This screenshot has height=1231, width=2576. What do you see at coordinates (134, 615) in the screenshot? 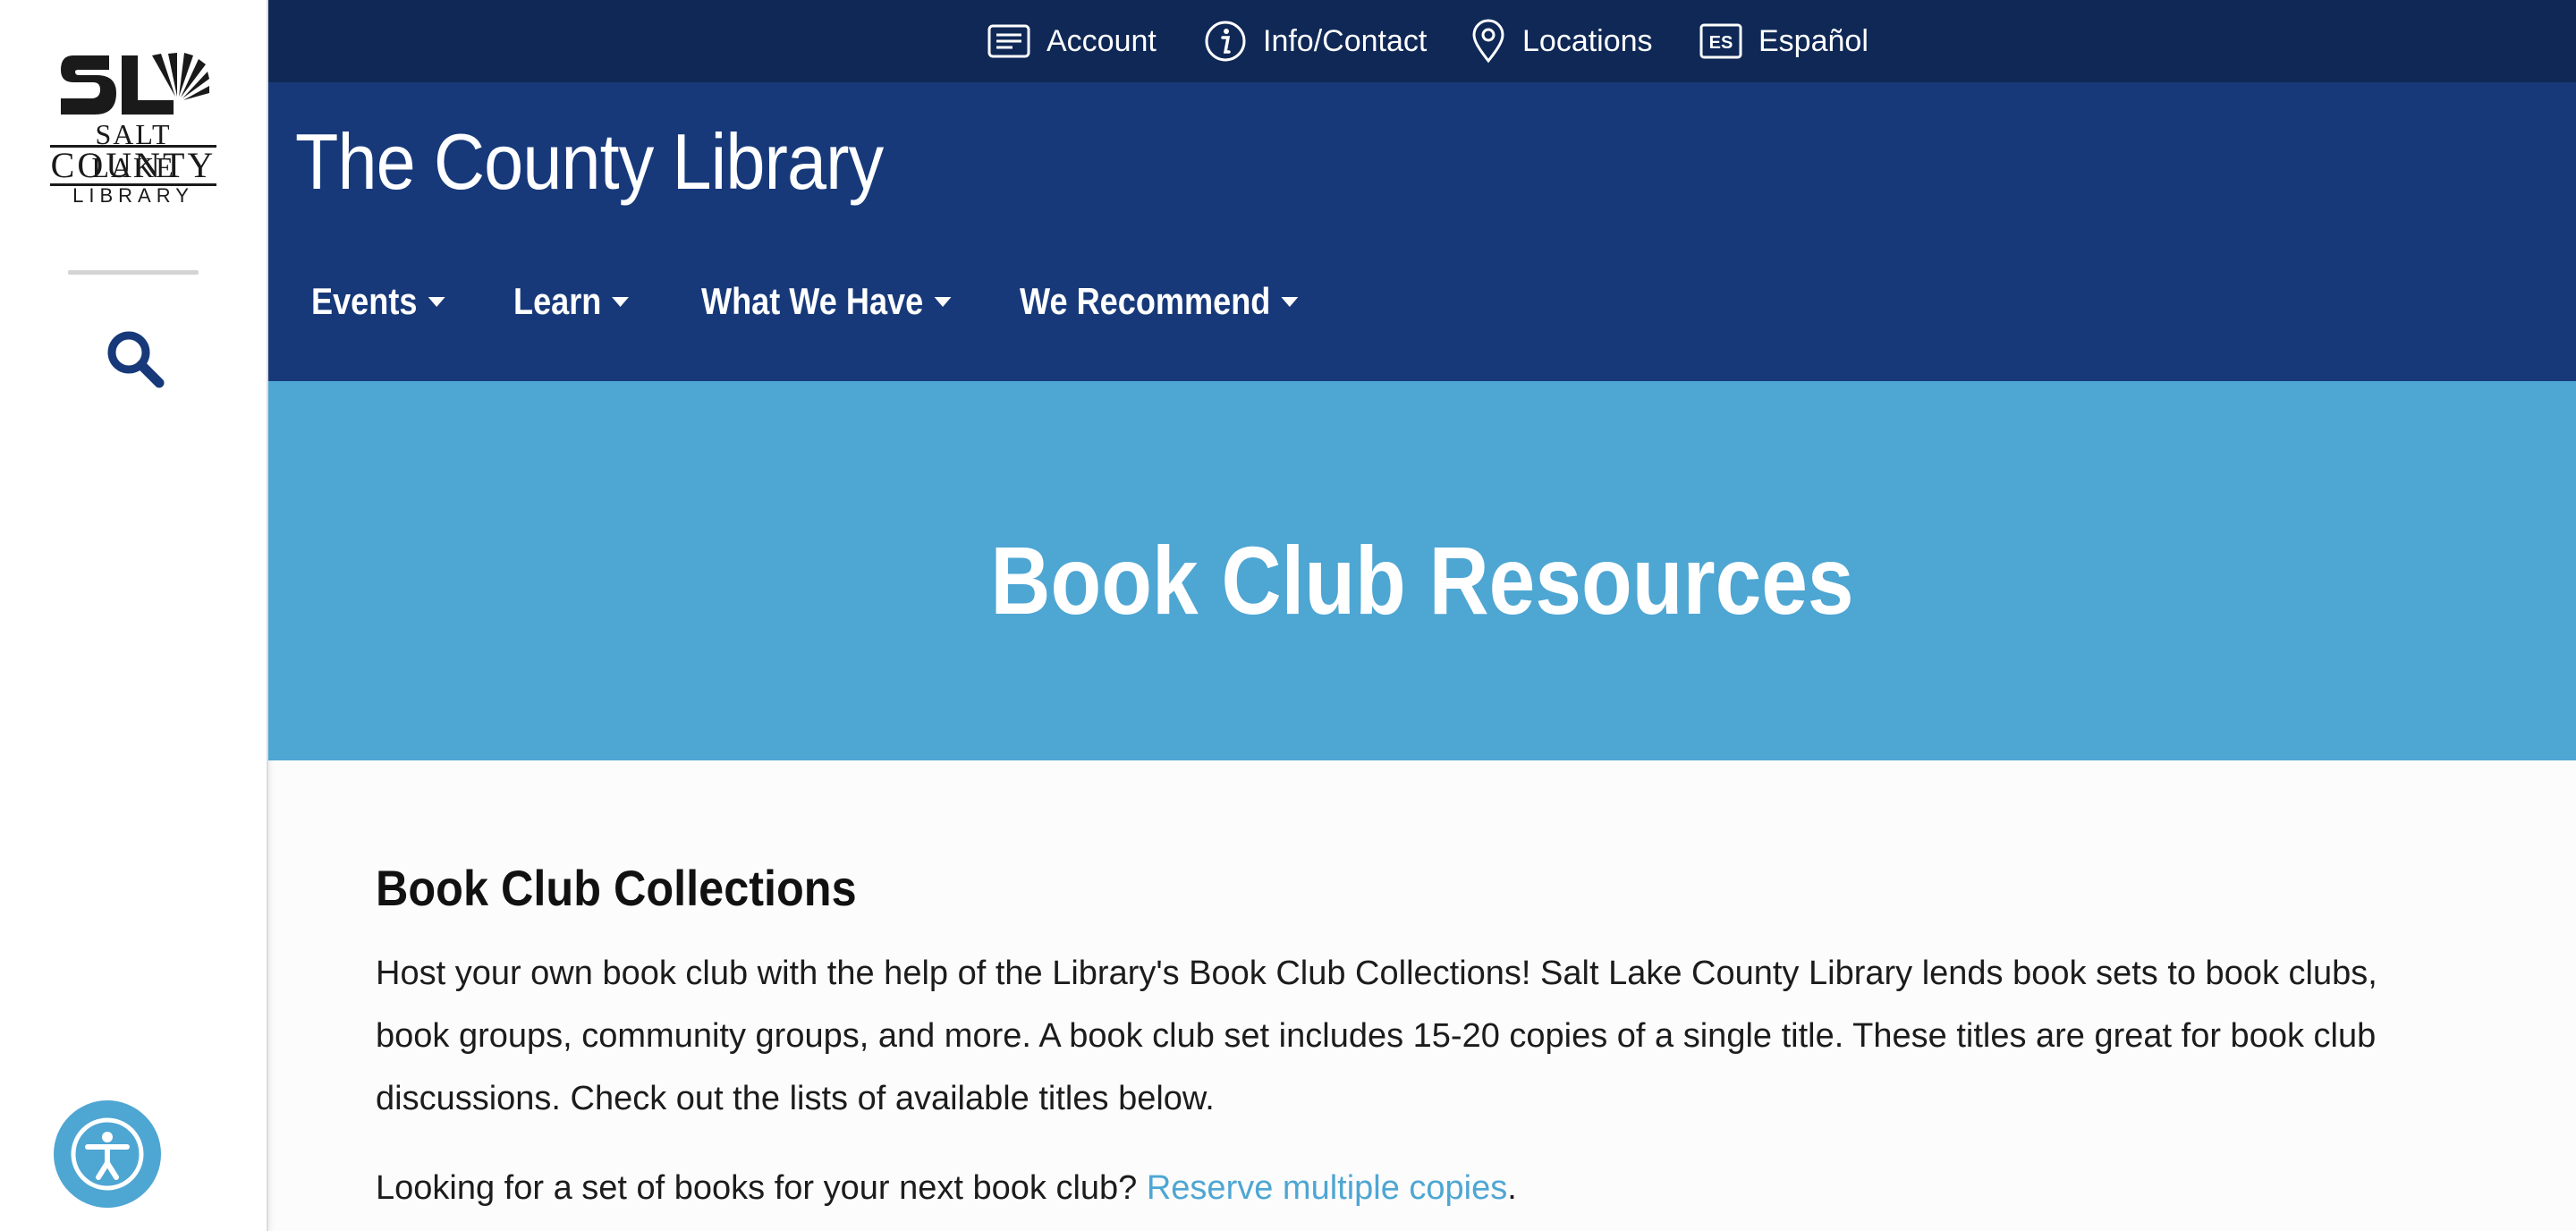
I see `sidebar: SALT LAKE COUNTY LIBRARY` at bounding box center [134, 615].